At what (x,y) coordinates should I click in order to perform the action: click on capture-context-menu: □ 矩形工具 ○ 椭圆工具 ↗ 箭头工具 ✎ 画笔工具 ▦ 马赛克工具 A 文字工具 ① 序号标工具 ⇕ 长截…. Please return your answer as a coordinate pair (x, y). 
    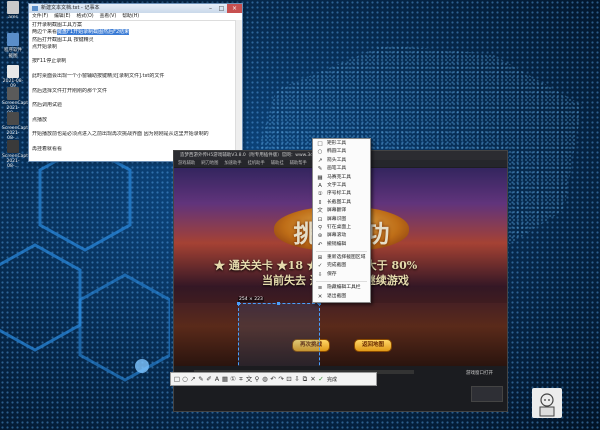
    Looking at the image, I should click on (341, 221).